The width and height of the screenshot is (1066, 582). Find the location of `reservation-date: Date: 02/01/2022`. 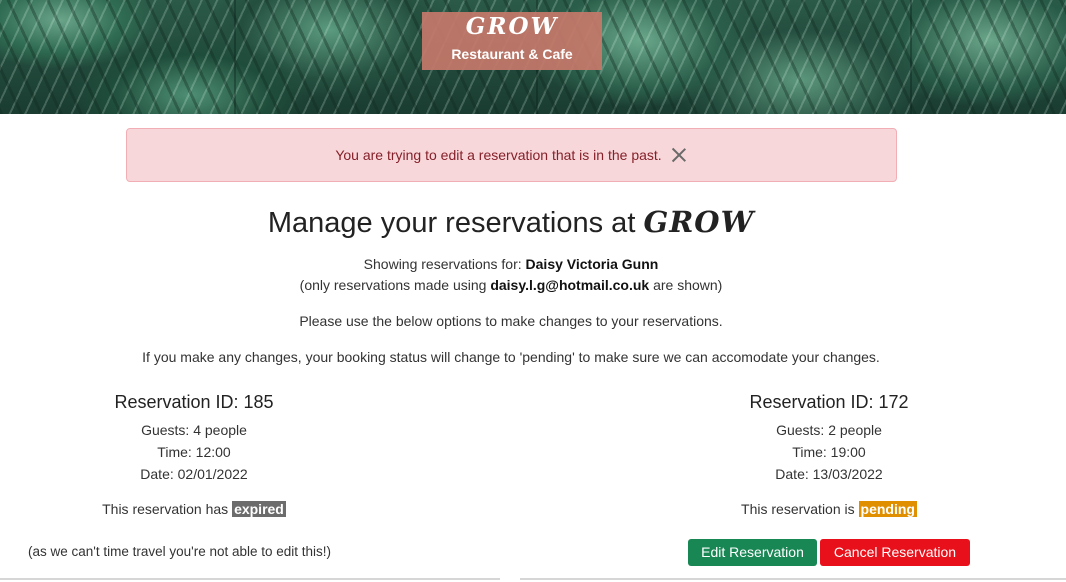

reservation-date: Date: 02/01/2022 is located at coordinates (194, 474).